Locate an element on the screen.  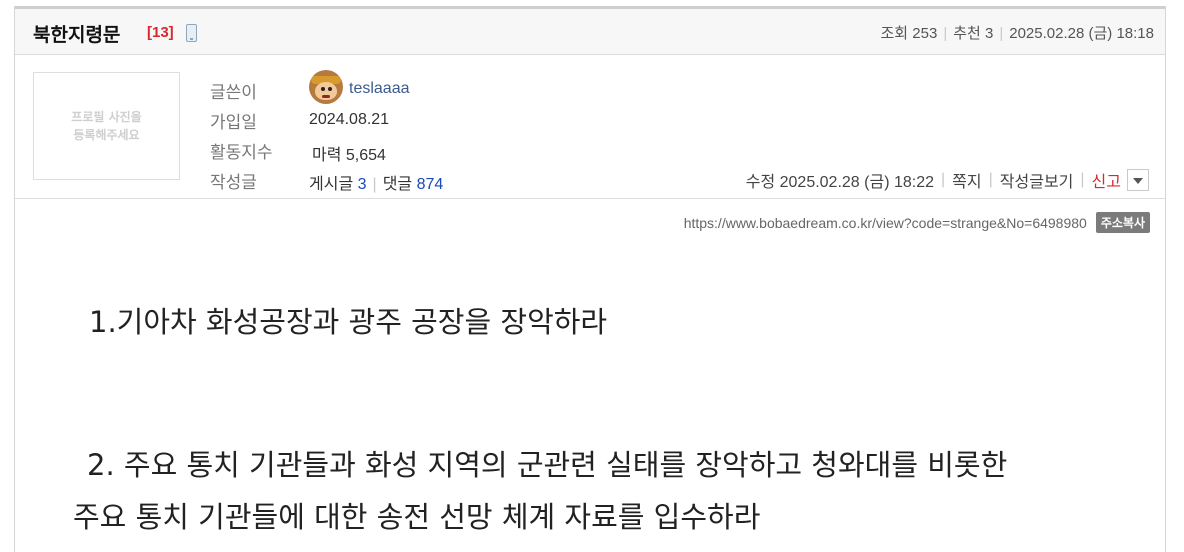
activity-label: 활동지수 is located at coordinates (241, 153).